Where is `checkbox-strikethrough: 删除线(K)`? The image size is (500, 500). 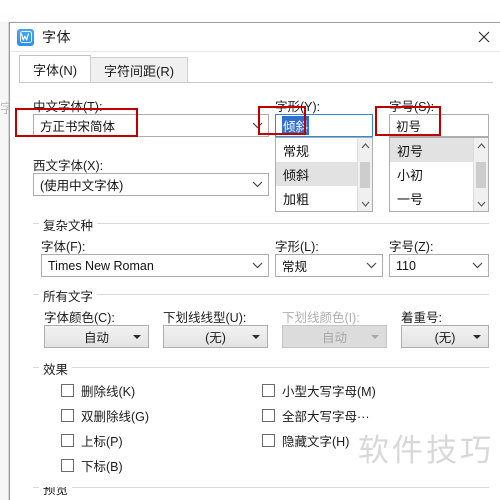 checkbox-strikethrough: 删除线(K) is located at coordinates (98, 390).